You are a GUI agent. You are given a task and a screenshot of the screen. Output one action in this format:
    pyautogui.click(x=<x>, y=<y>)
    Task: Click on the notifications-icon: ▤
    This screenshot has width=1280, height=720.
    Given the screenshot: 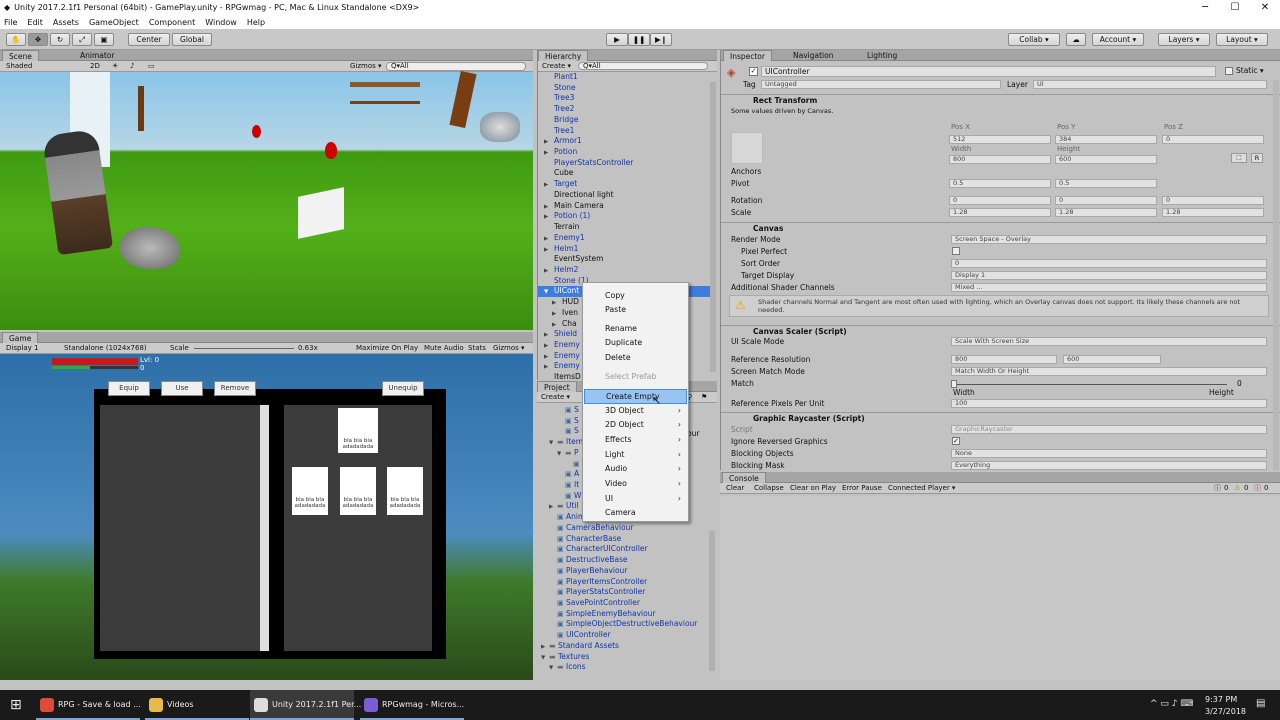 What is the action you would take?
    pyautogui.click(x=1260, y=703)
    